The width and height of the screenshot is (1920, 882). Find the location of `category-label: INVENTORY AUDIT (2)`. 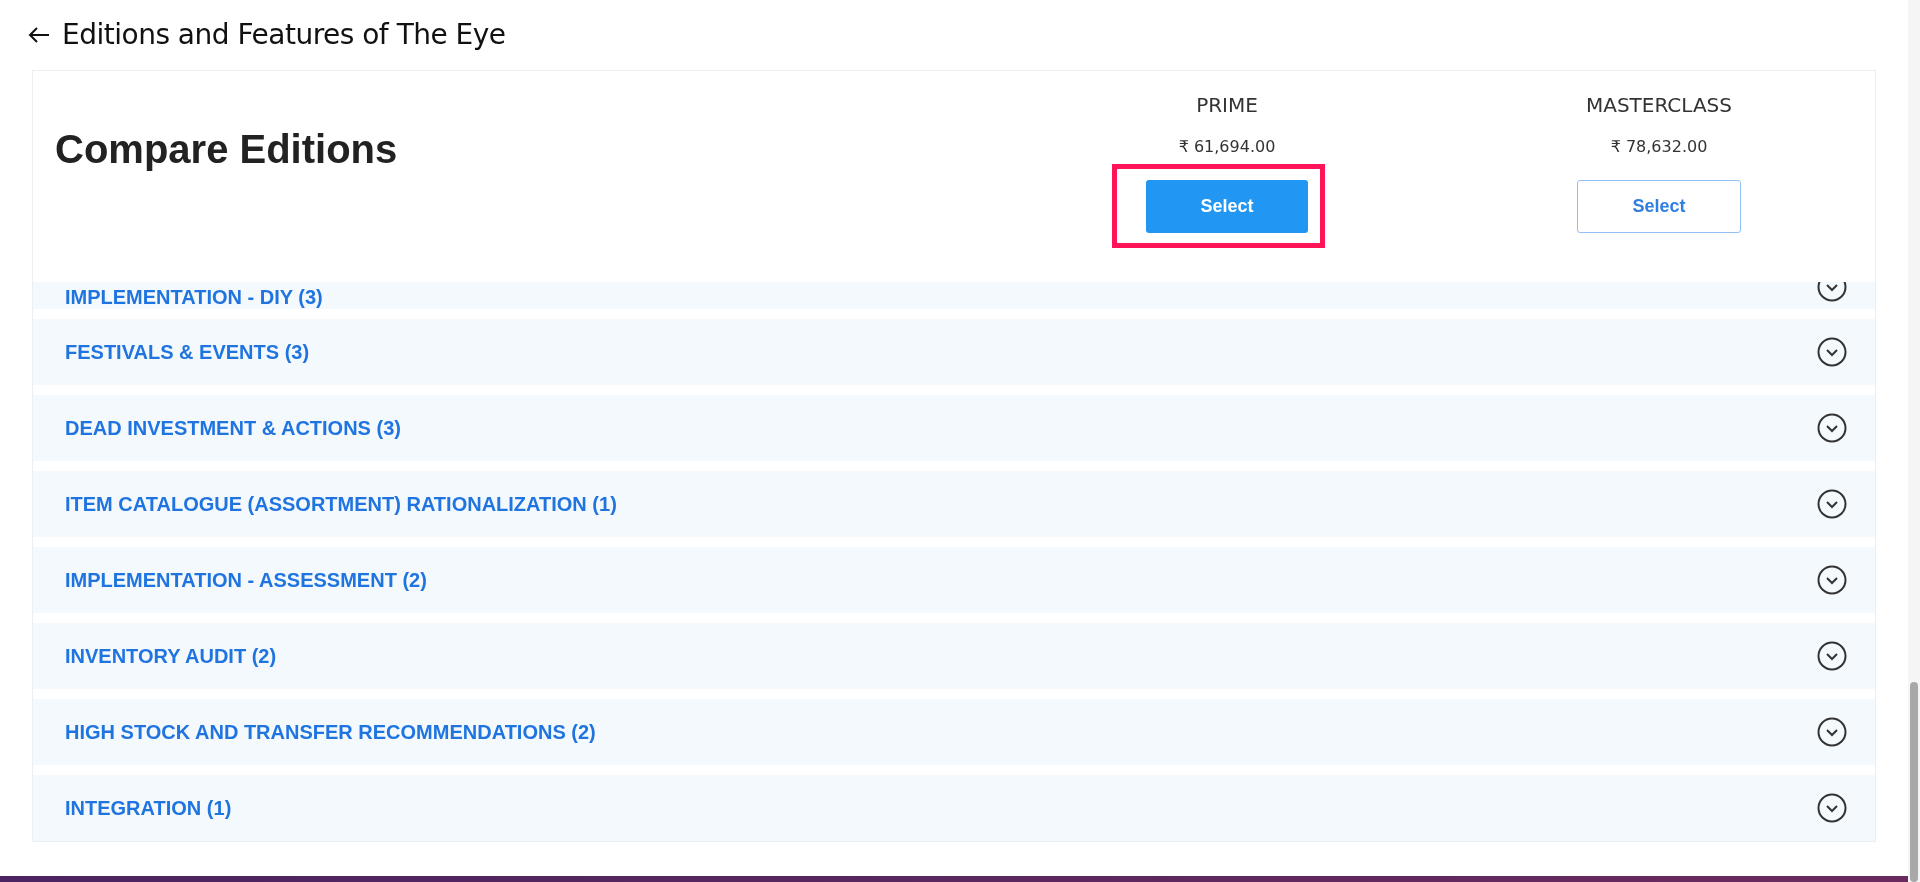

category-label: INVENTORY AUDIT (2) is located at coordinates (171, 656).